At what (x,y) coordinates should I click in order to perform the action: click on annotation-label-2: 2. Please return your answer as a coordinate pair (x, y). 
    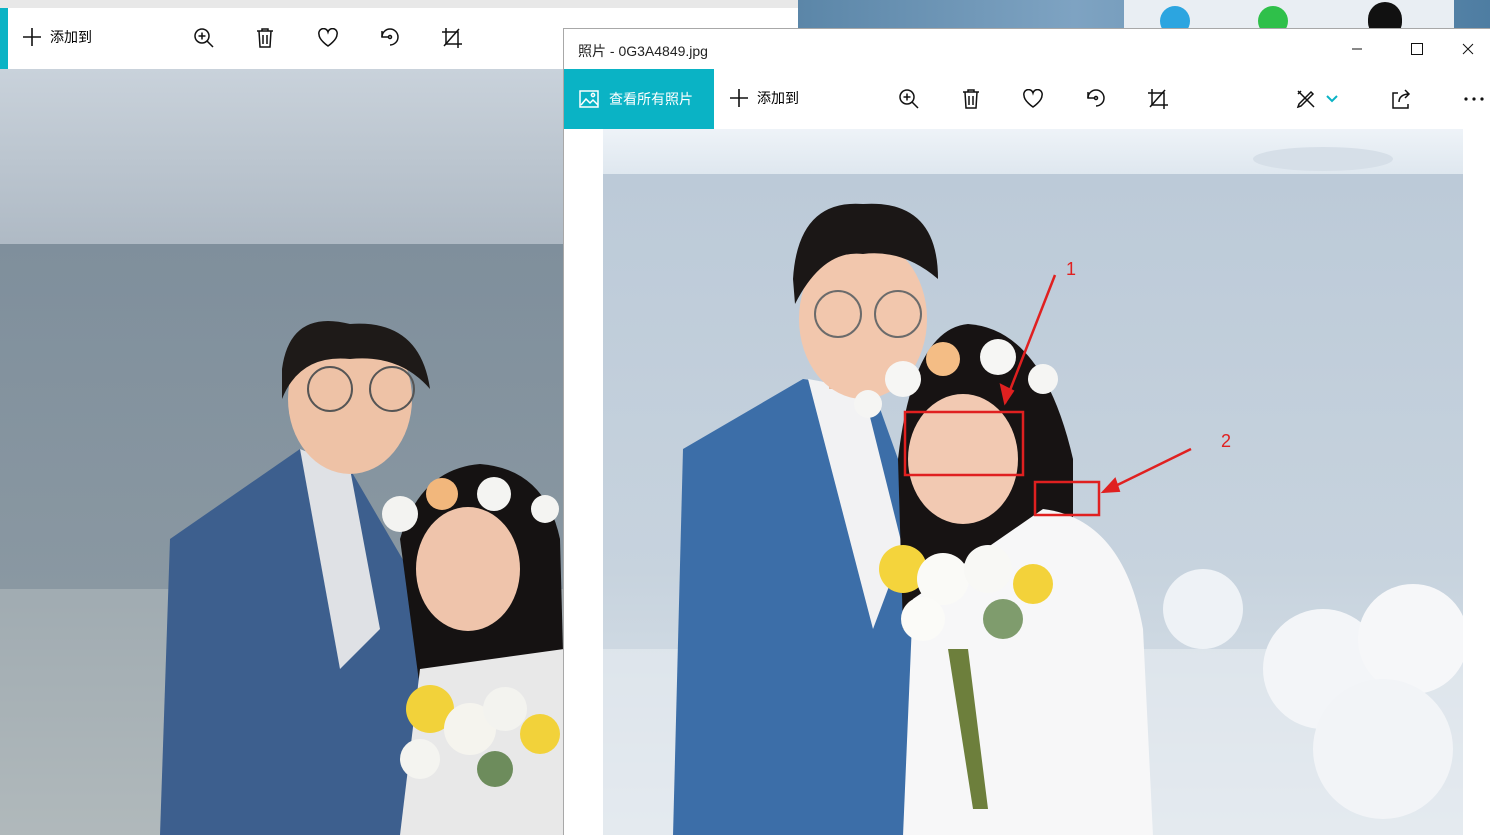
    Looking at the image, I should click on (1226, 441).